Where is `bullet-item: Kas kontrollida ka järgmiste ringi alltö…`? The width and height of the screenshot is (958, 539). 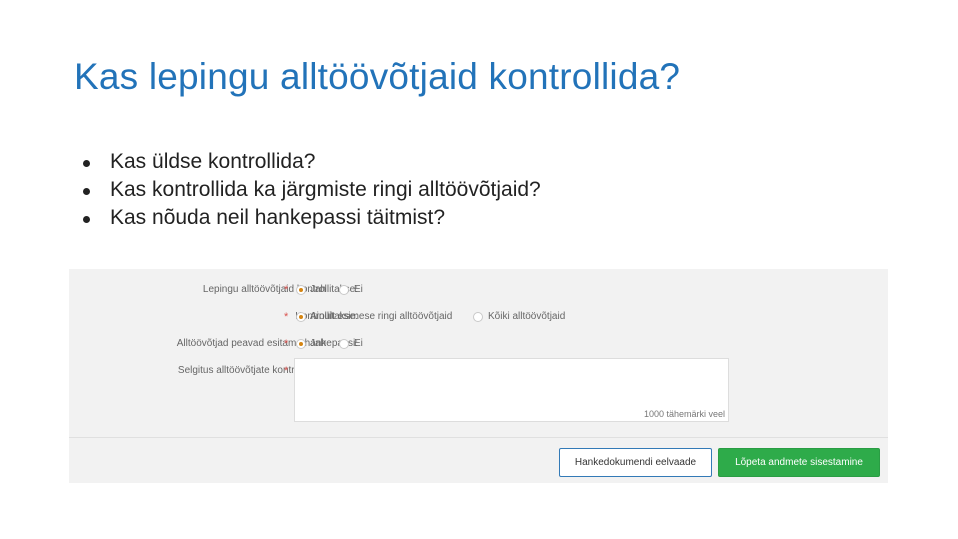
bullet-item: Kas kontrollida ka järgmiste ringi alltö… is located at coordinates (311, 190).